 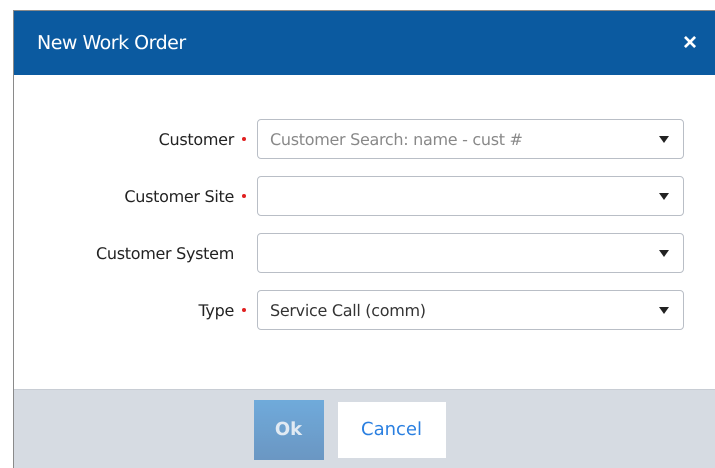 I want to click on close-button: ×, so click(x=689, y=43).